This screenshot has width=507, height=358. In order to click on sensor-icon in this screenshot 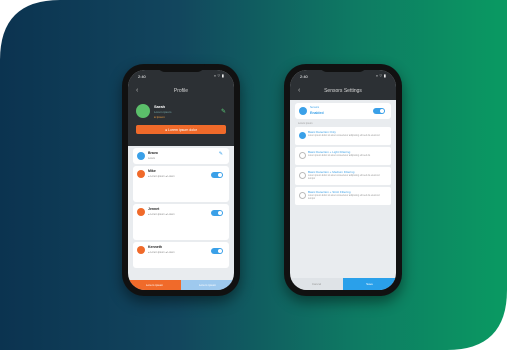, I will do `click(303, 111)`.